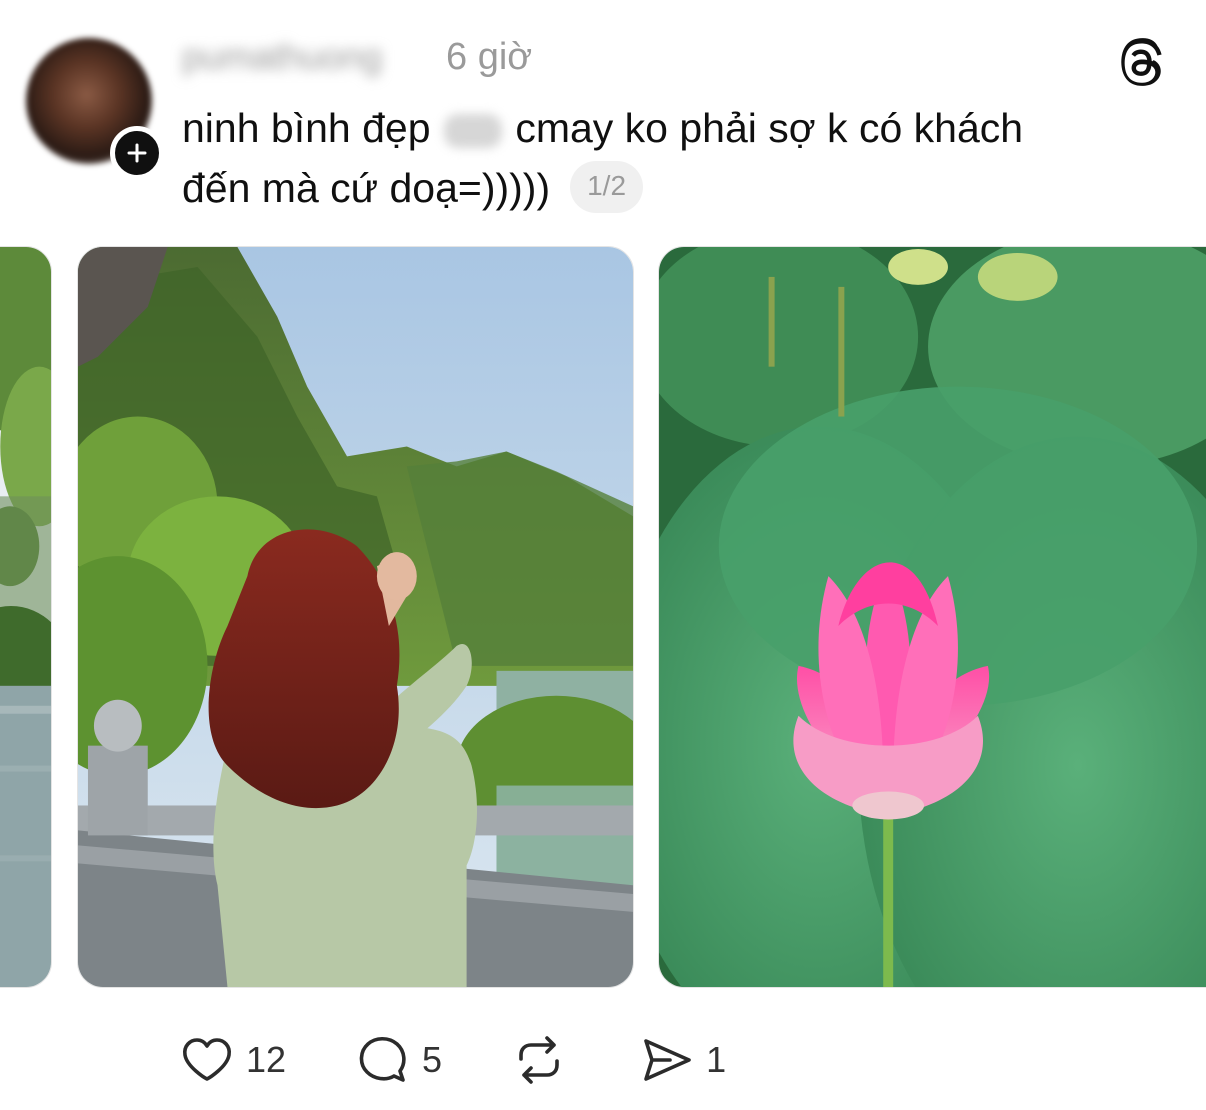 This screenshot has width=1206, height=1110. Describe the element at coordinates (607, 187) in the screenshot. I see `page-counter: 1/2` at that location.